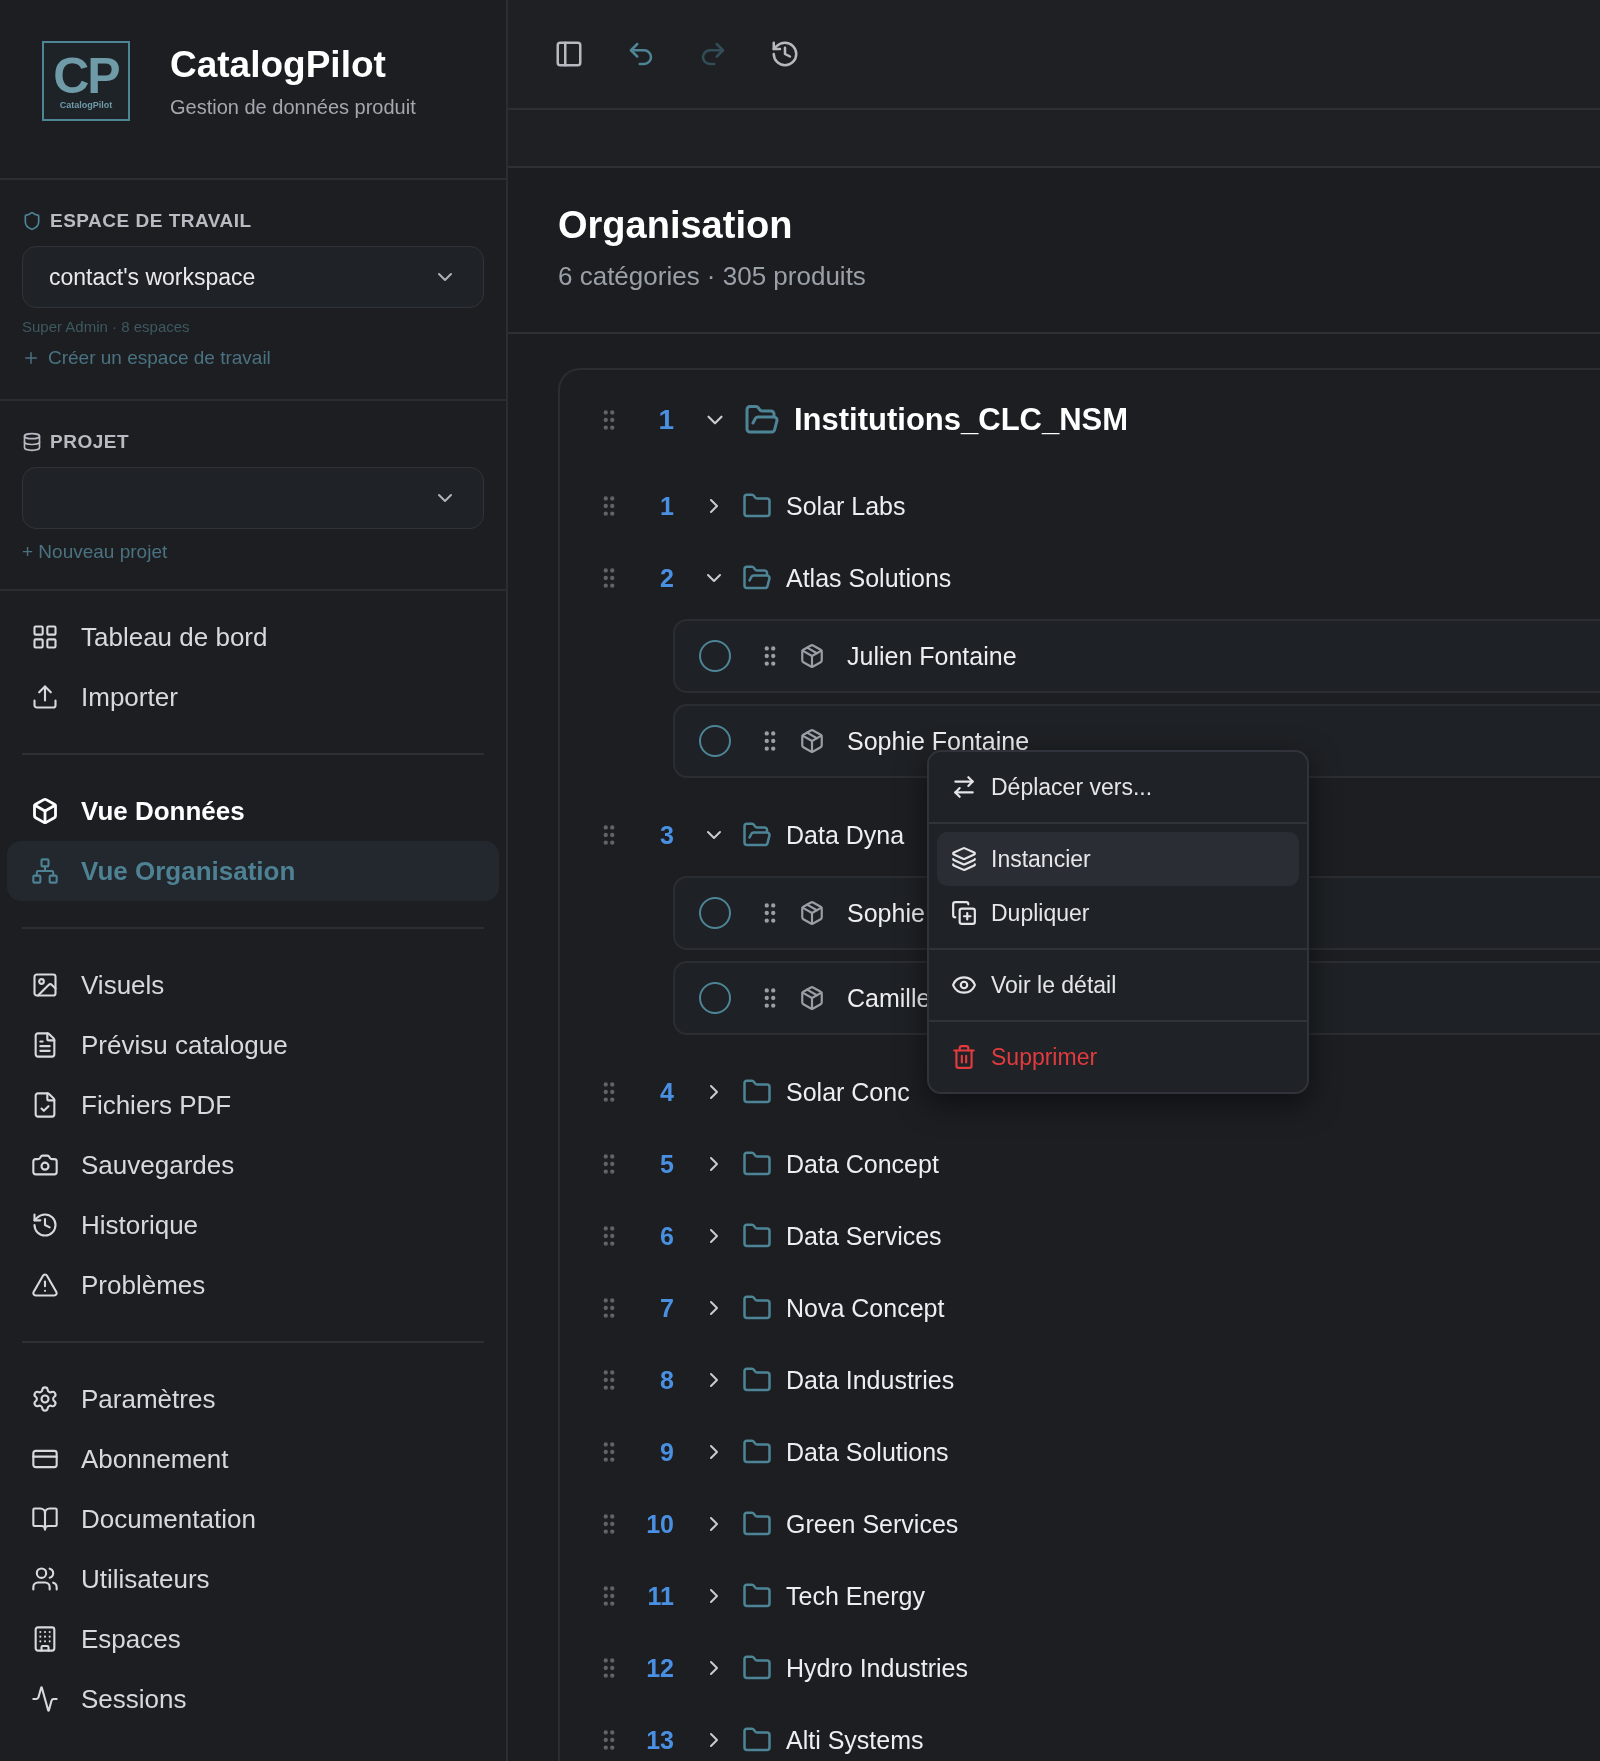  What do you see at coordinates (872, 1524) in the screenshot?
I see `category-name: Green Services` at bounding box center [872, 1524].